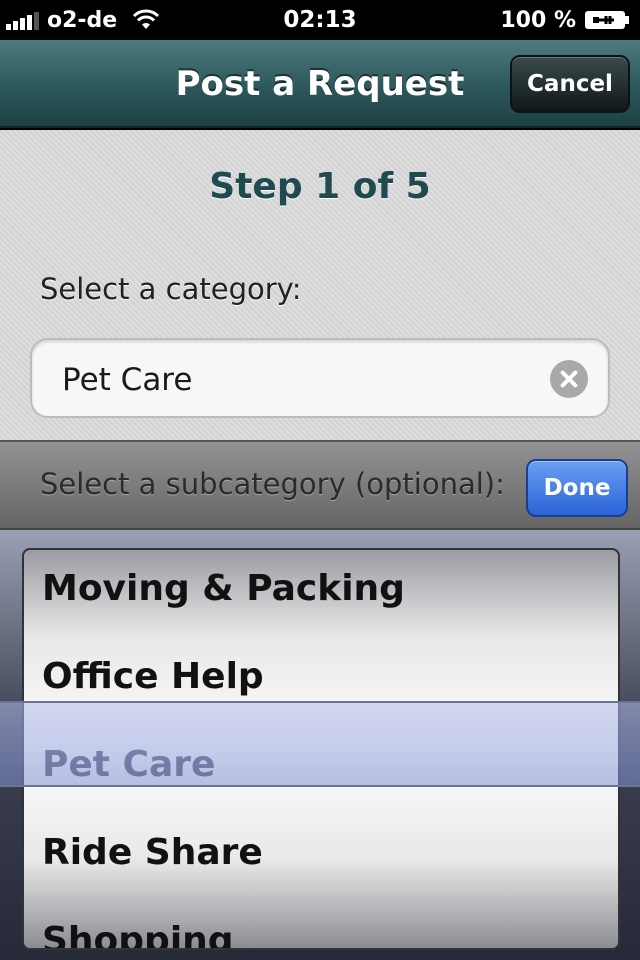 This screenshot has height=960, width=640. What do you see at coordinates (570, 84) in the screenshot?
I see `cancel-button: Cancel` at bounding box center [570, 84].